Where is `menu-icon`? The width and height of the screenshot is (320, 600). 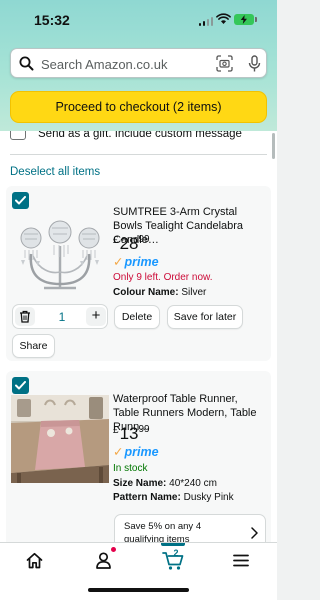
menu-icon is located at coordinates (241, 560).